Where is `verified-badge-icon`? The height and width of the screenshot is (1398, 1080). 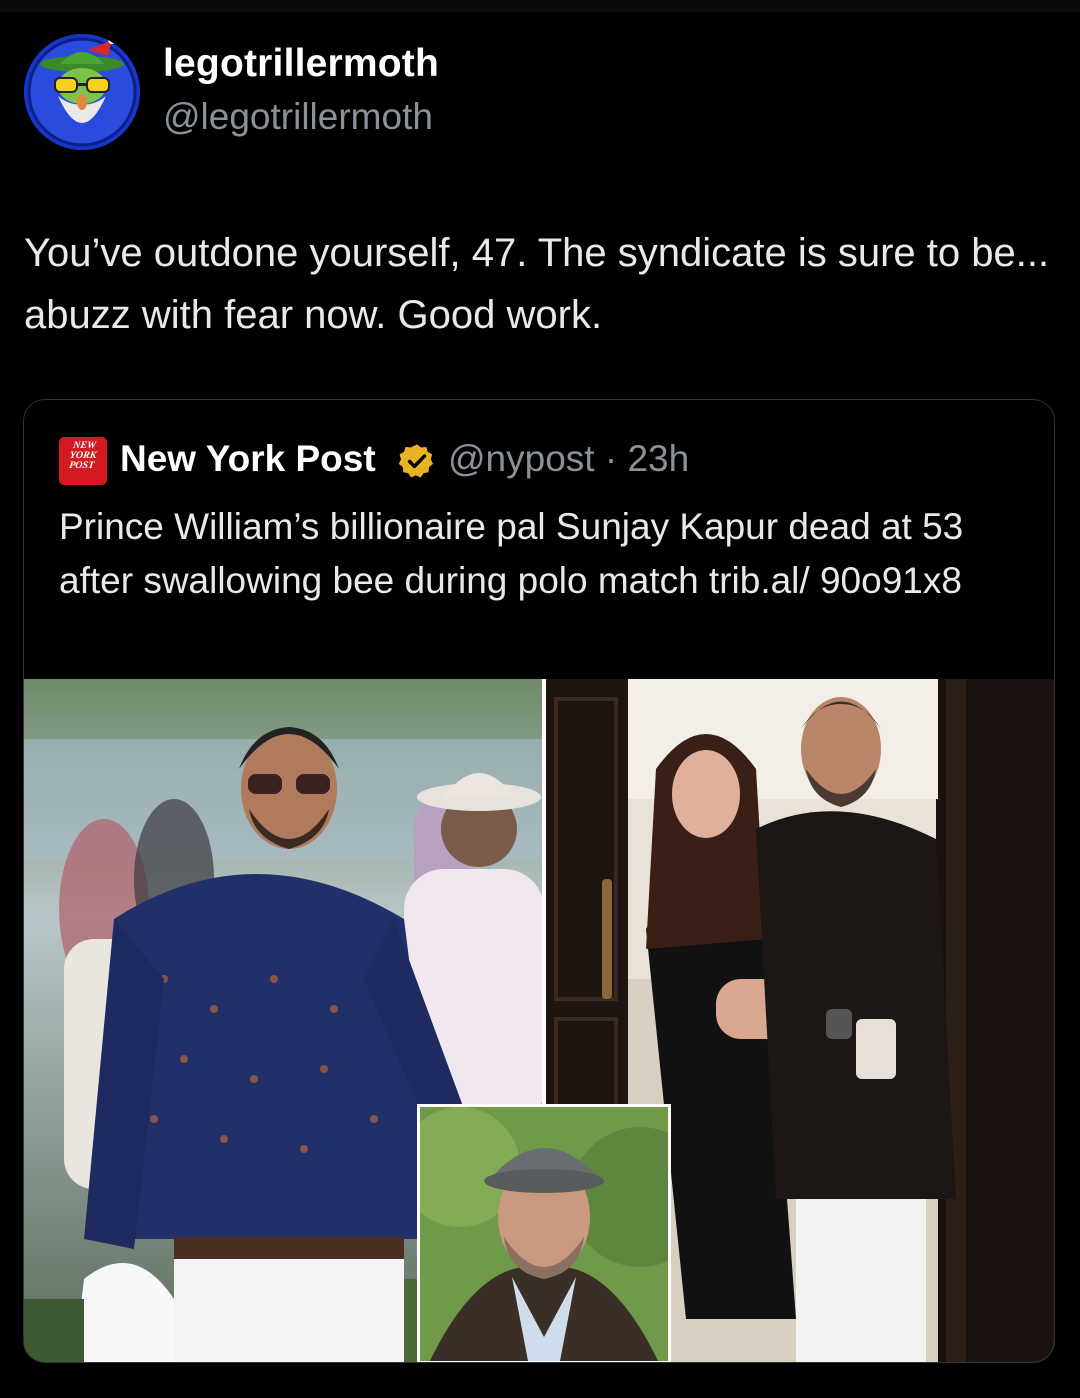 verified-badge-icon is located at coordinates (415, 461).